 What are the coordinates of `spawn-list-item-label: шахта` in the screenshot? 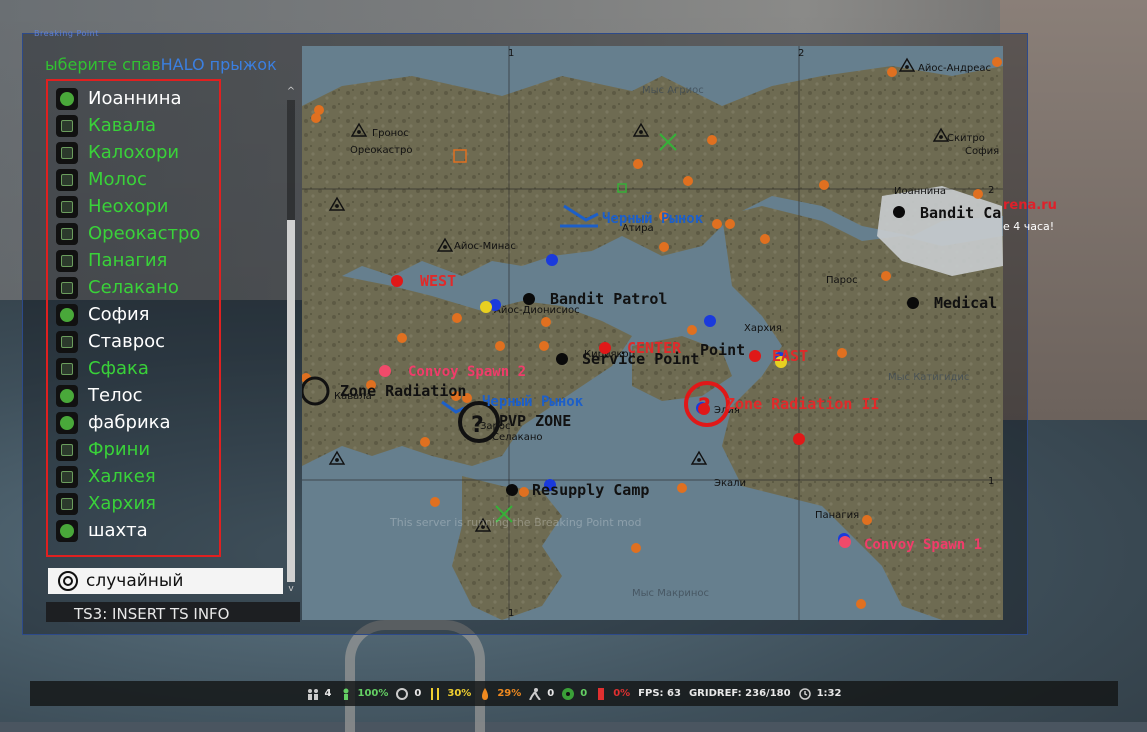 It's located at (118, 530).